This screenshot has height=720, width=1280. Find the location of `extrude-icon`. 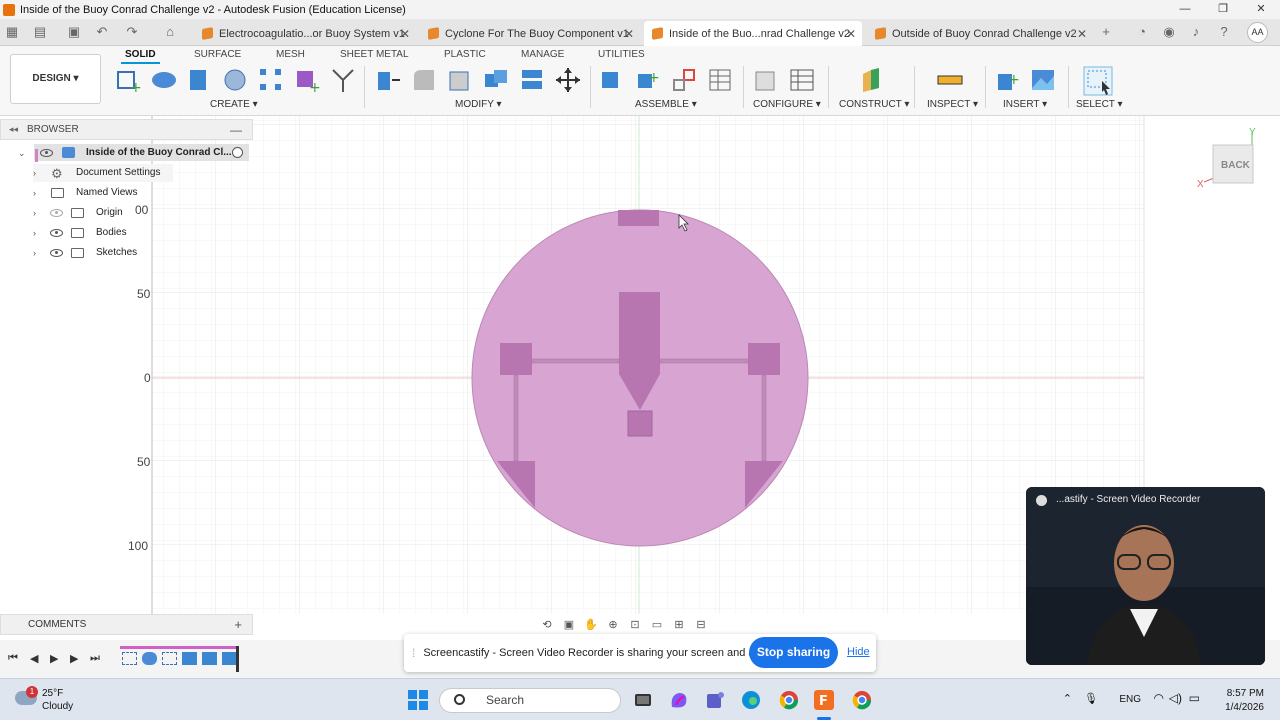

extrude-icon is located at coordinates (199, 80).